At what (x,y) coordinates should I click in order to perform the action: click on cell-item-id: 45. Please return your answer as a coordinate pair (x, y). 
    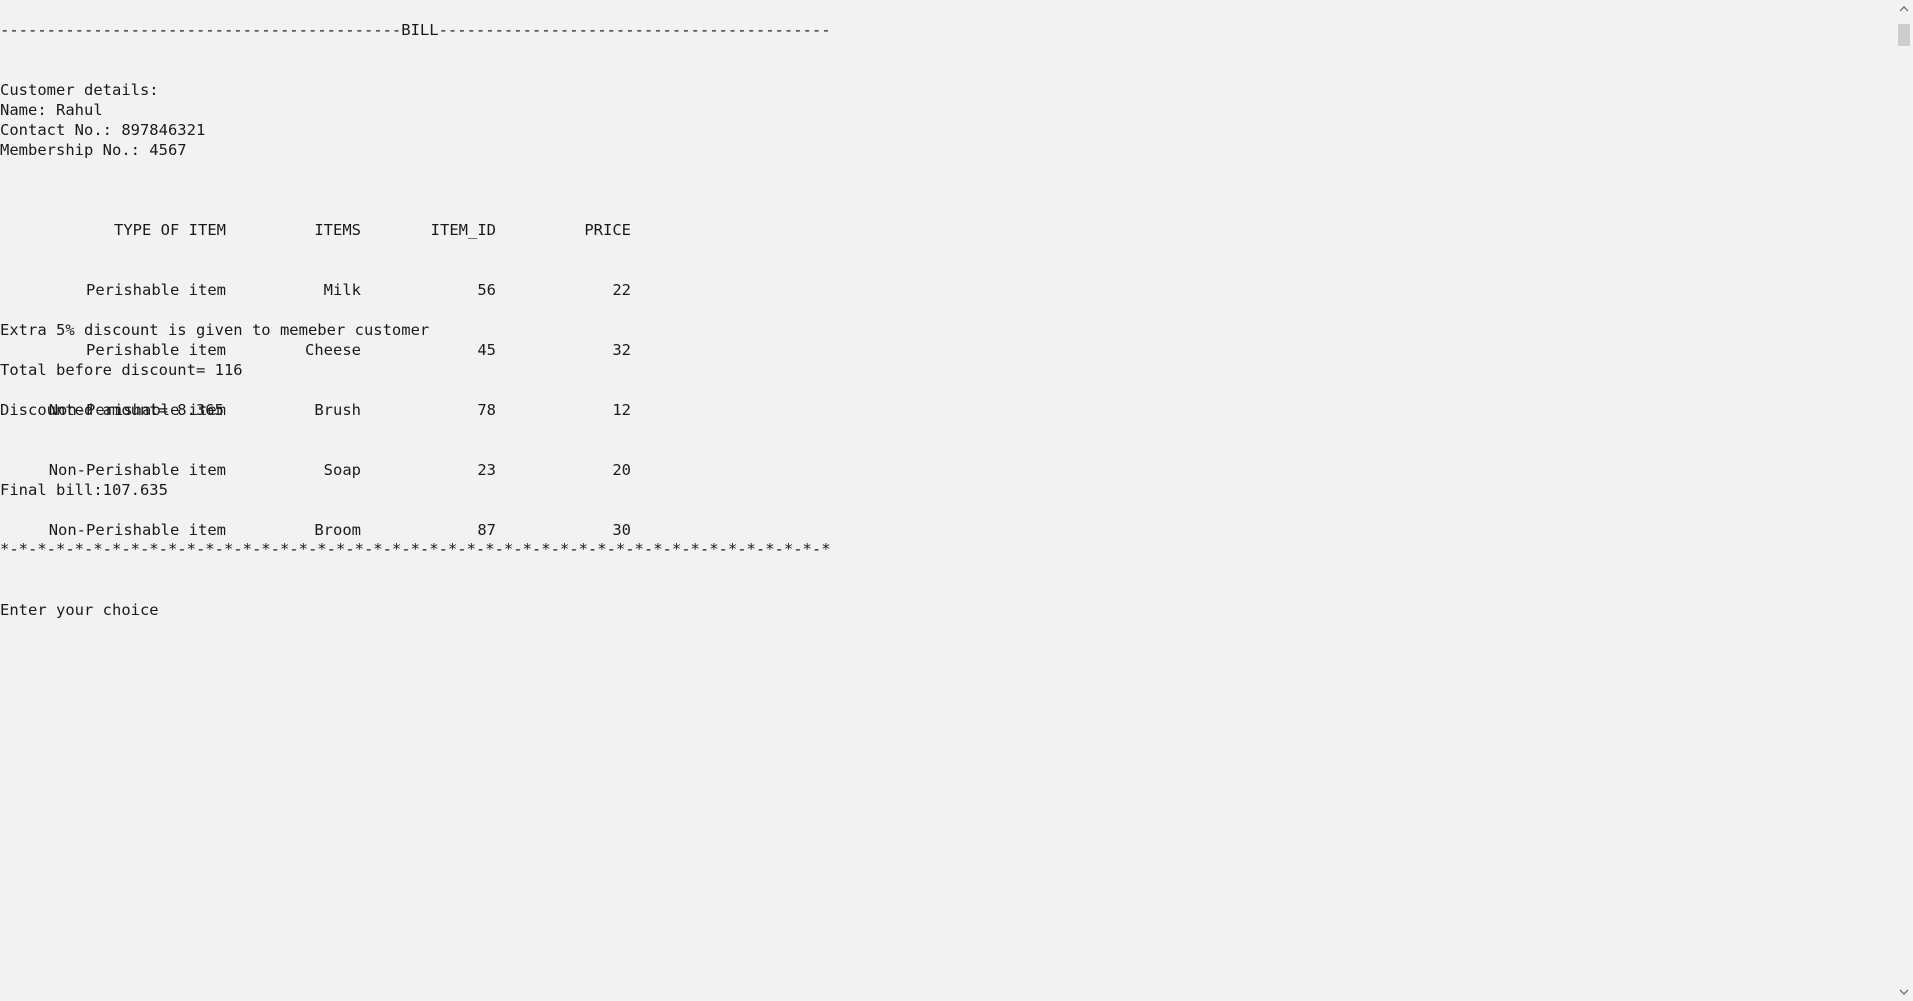
    Looking at the image, I should click on (486, 350).